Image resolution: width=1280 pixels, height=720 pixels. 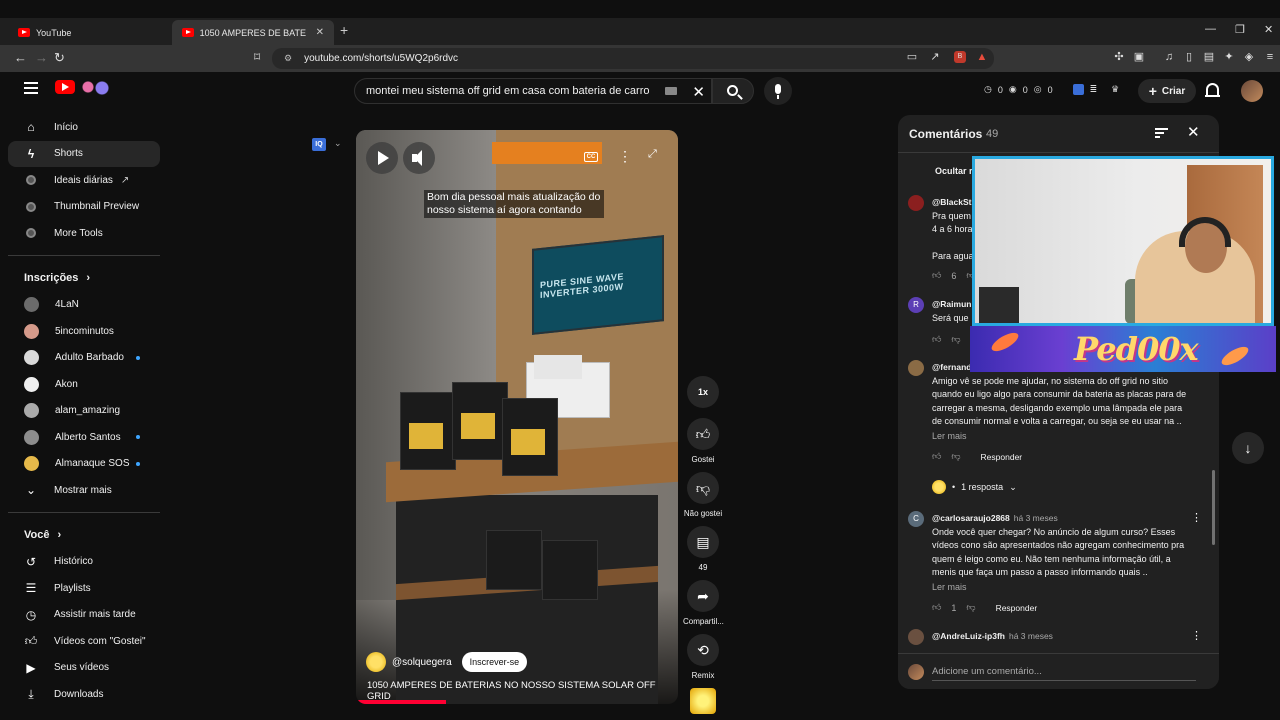 I want to click on reload-icon: ↻, so click(x=59, y=58).